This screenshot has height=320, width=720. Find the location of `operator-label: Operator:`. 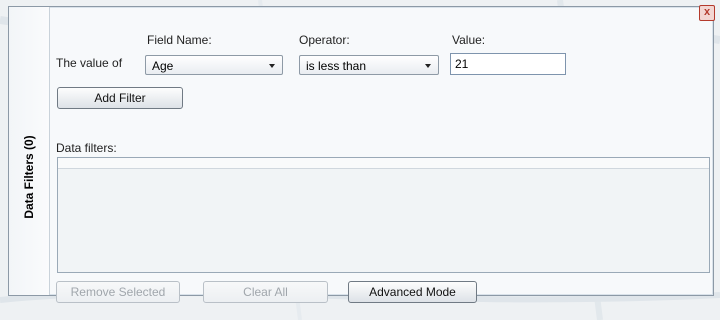

operator-label: Operator: is located at coordinates (324, 40).